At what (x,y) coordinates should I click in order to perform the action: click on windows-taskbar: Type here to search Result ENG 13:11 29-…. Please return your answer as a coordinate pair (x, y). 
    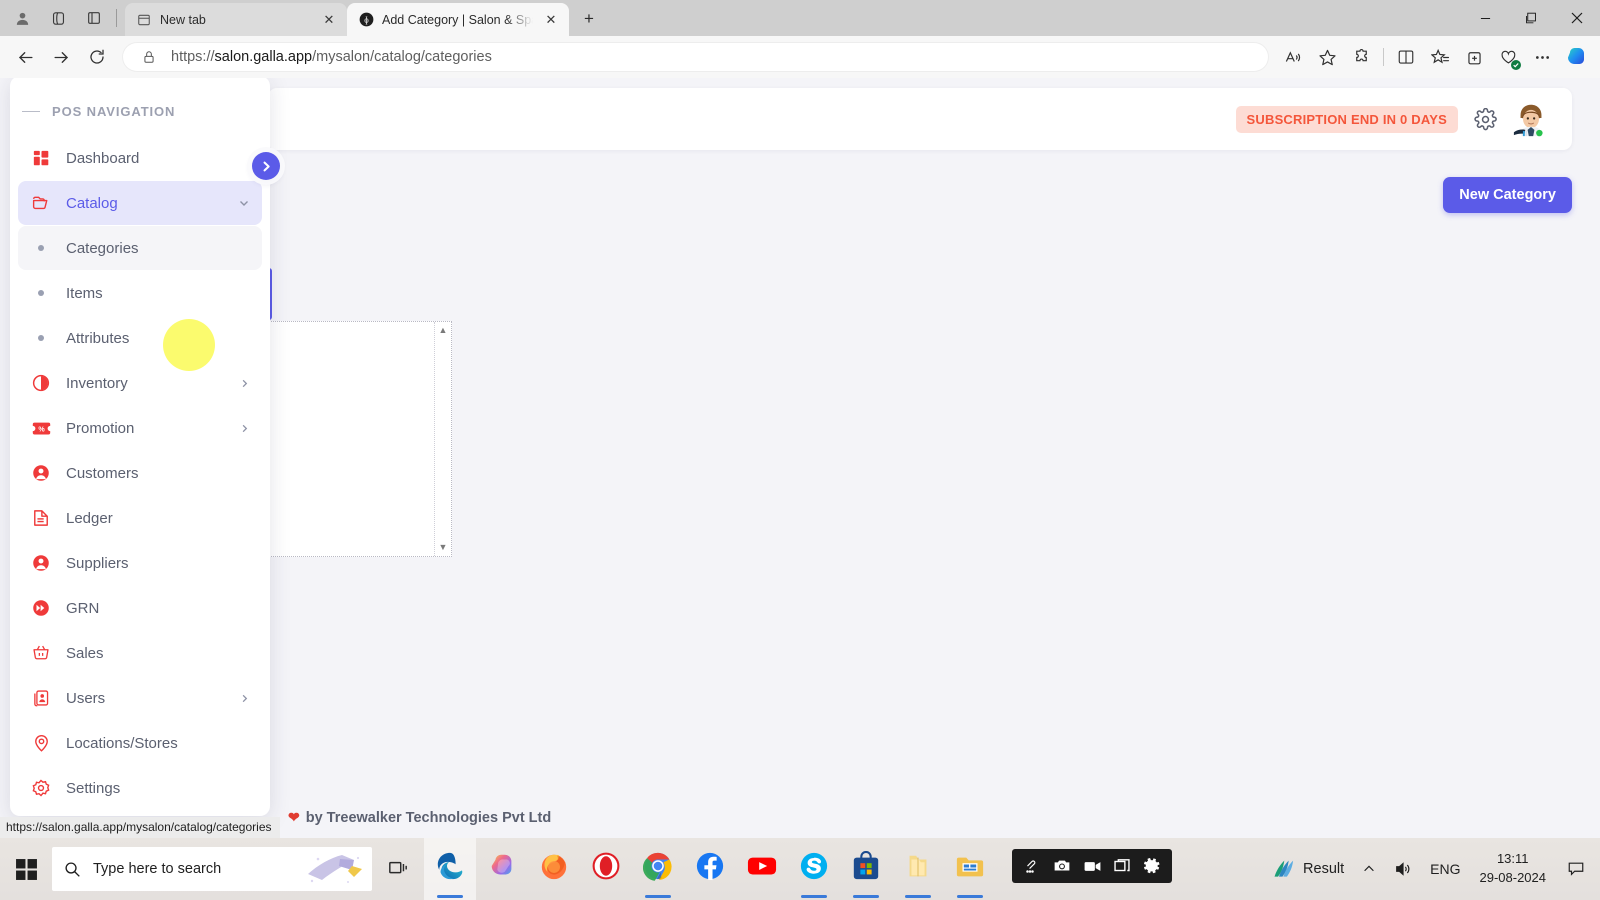
    Looking at the image, I should click on (800, 869).